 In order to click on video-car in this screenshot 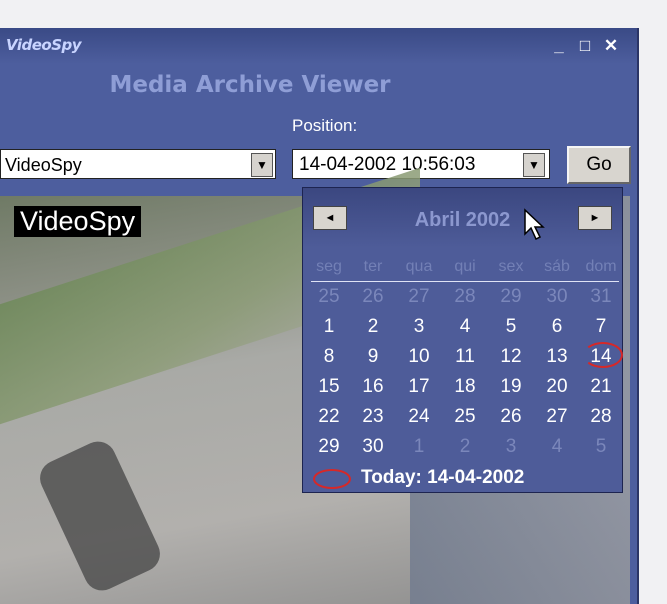, I will do `click(100, 516)`.